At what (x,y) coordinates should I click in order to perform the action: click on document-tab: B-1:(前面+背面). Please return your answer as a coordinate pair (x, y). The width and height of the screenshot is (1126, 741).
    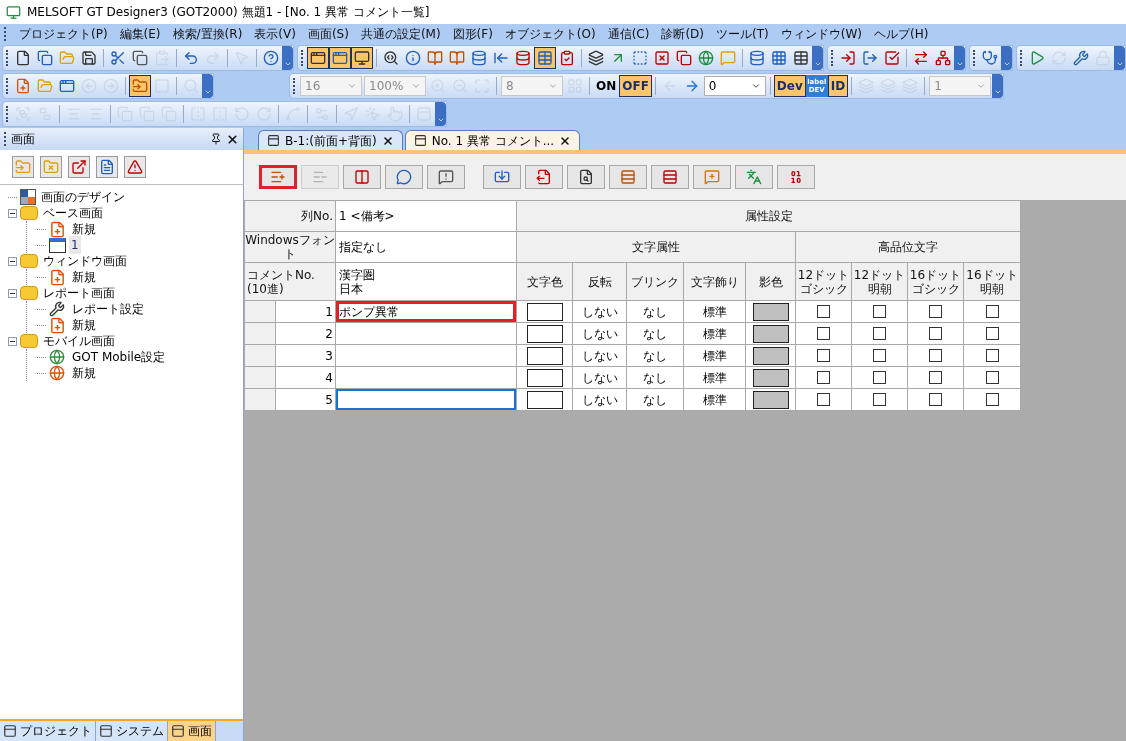
    Looking at the image, I should click on (330, 140).